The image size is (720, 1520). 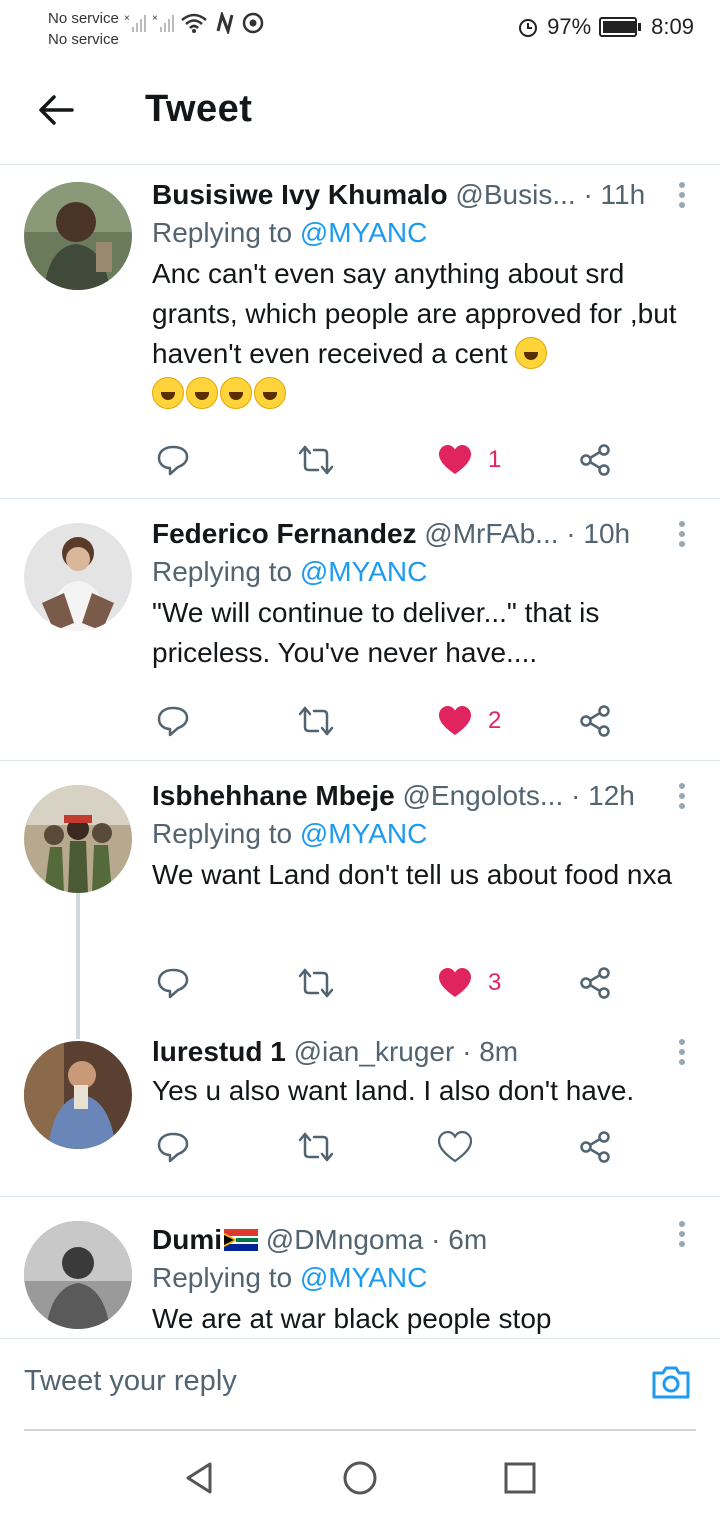 What do you see at coordinates (459, 1239) in the screenshot?
I see `timestamp: · 6m` at bounding box center [459, 1239].